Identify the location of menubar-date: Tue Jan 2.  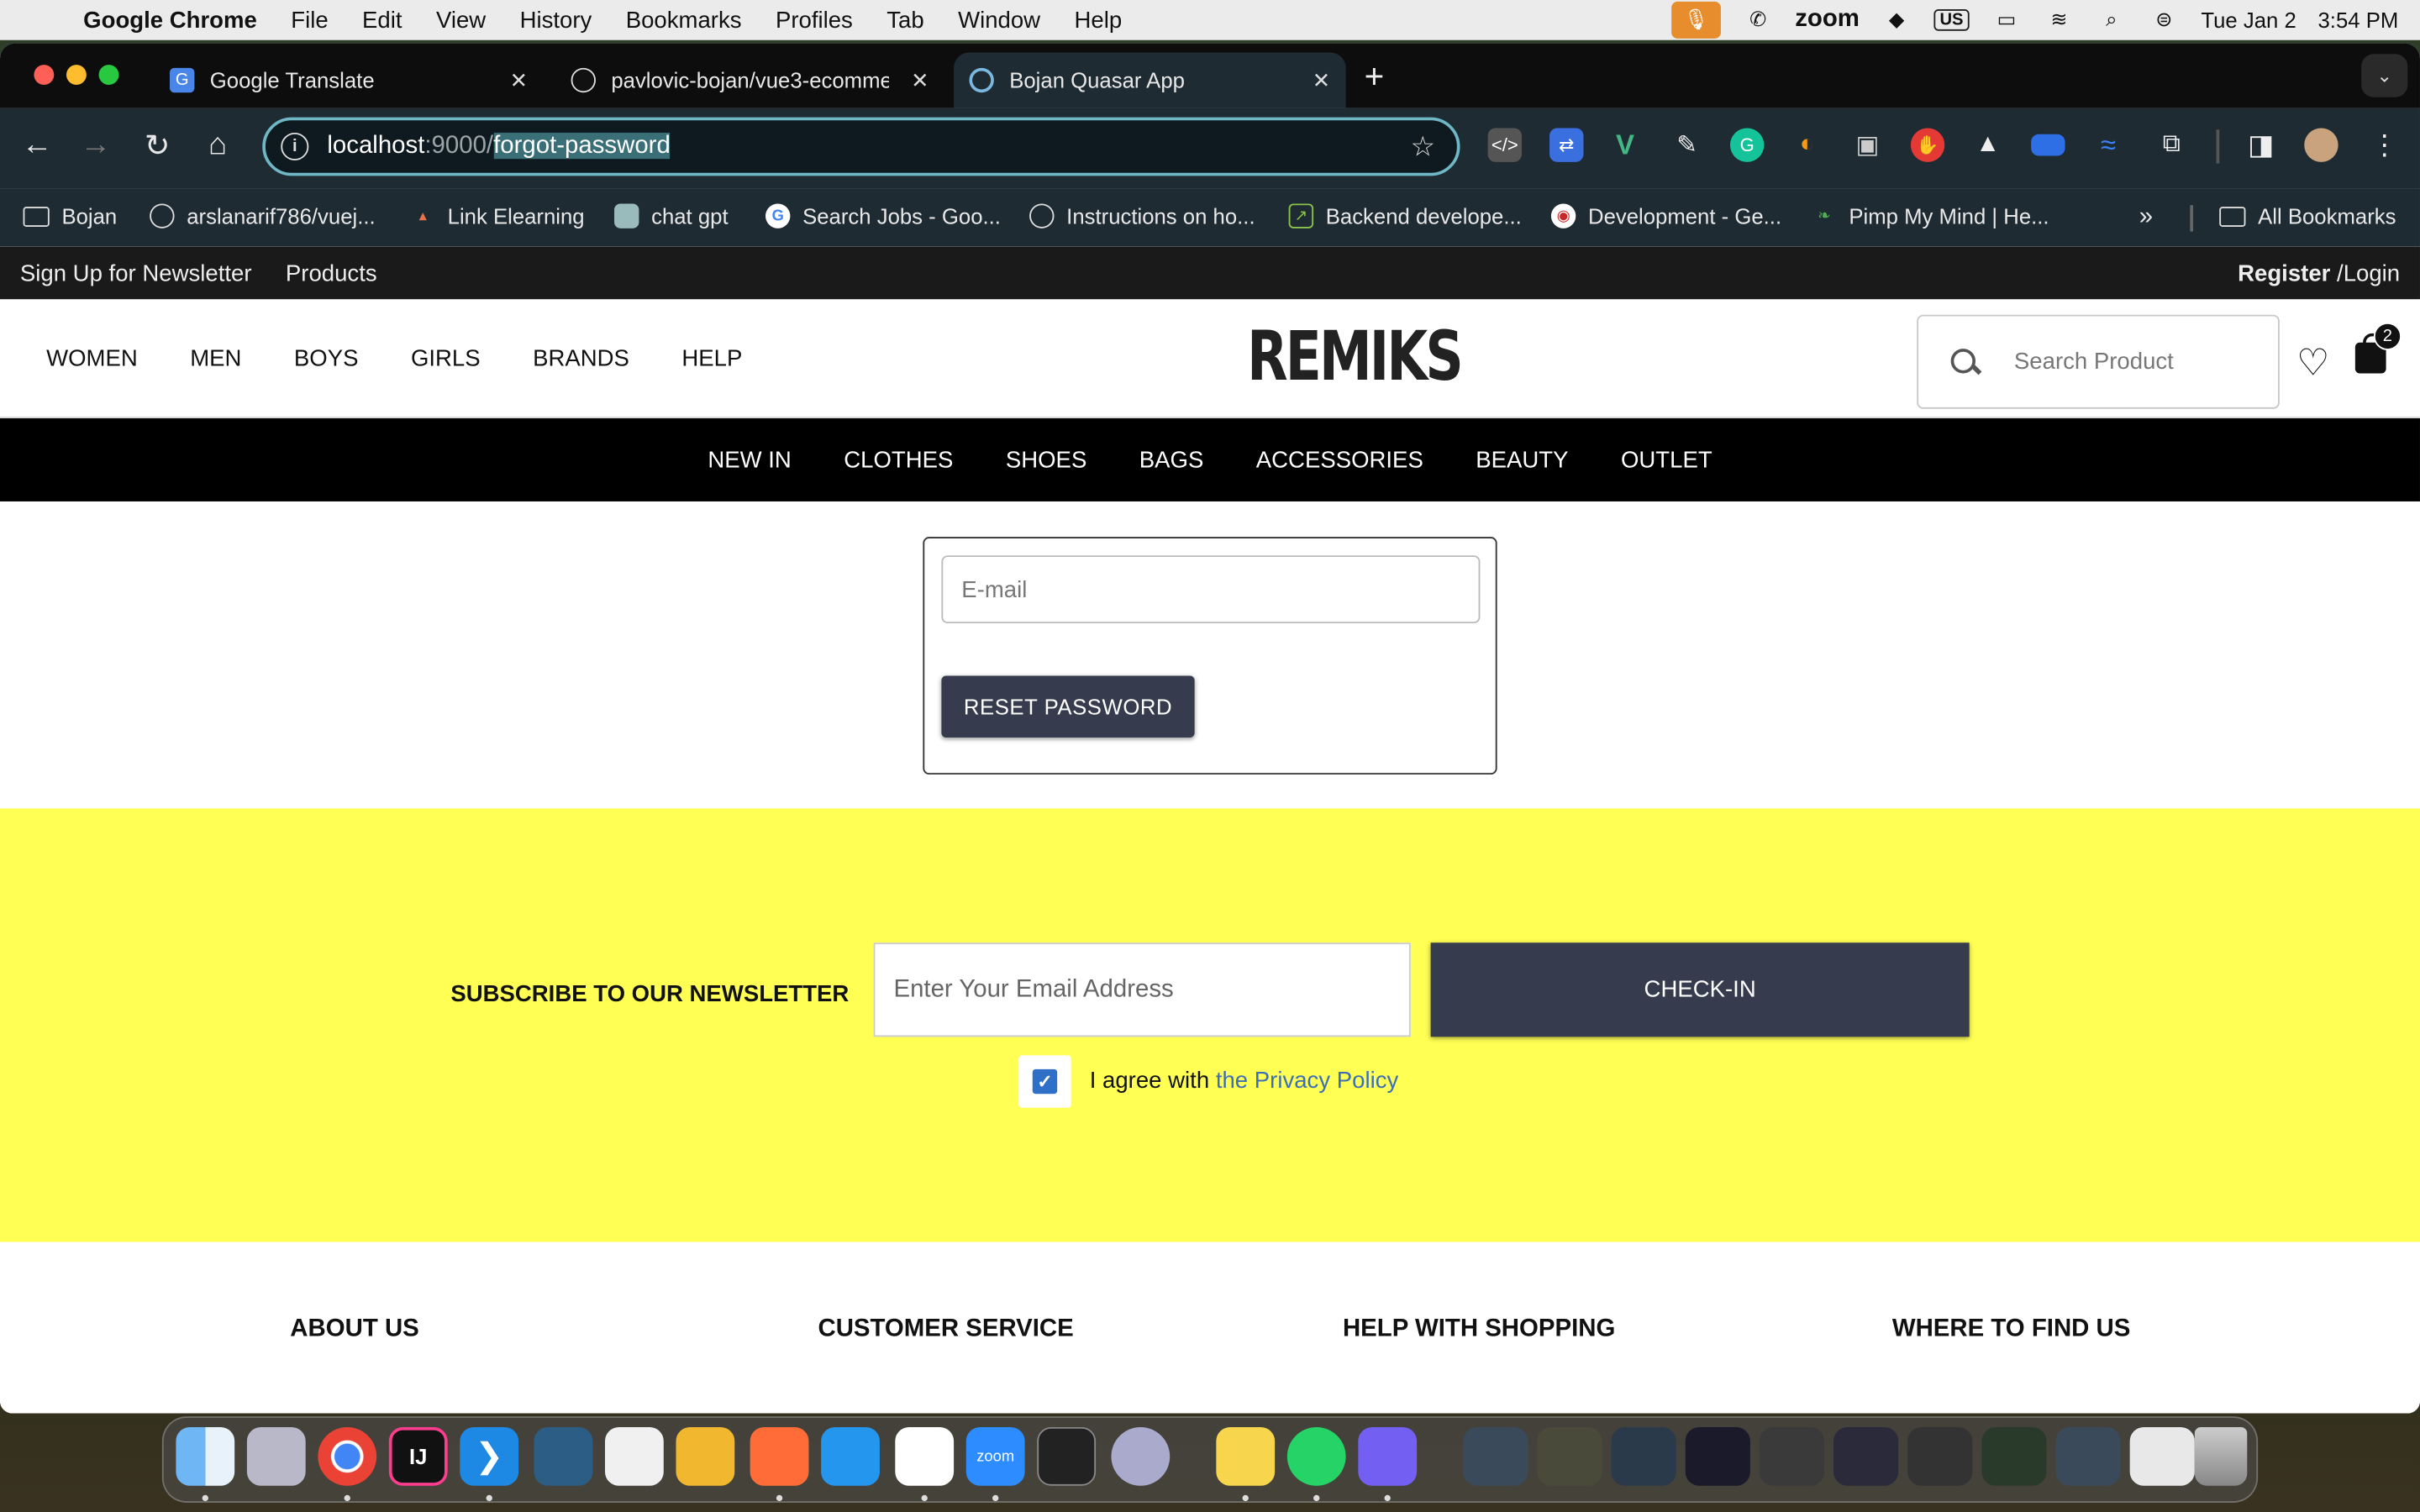
(2248, 20).